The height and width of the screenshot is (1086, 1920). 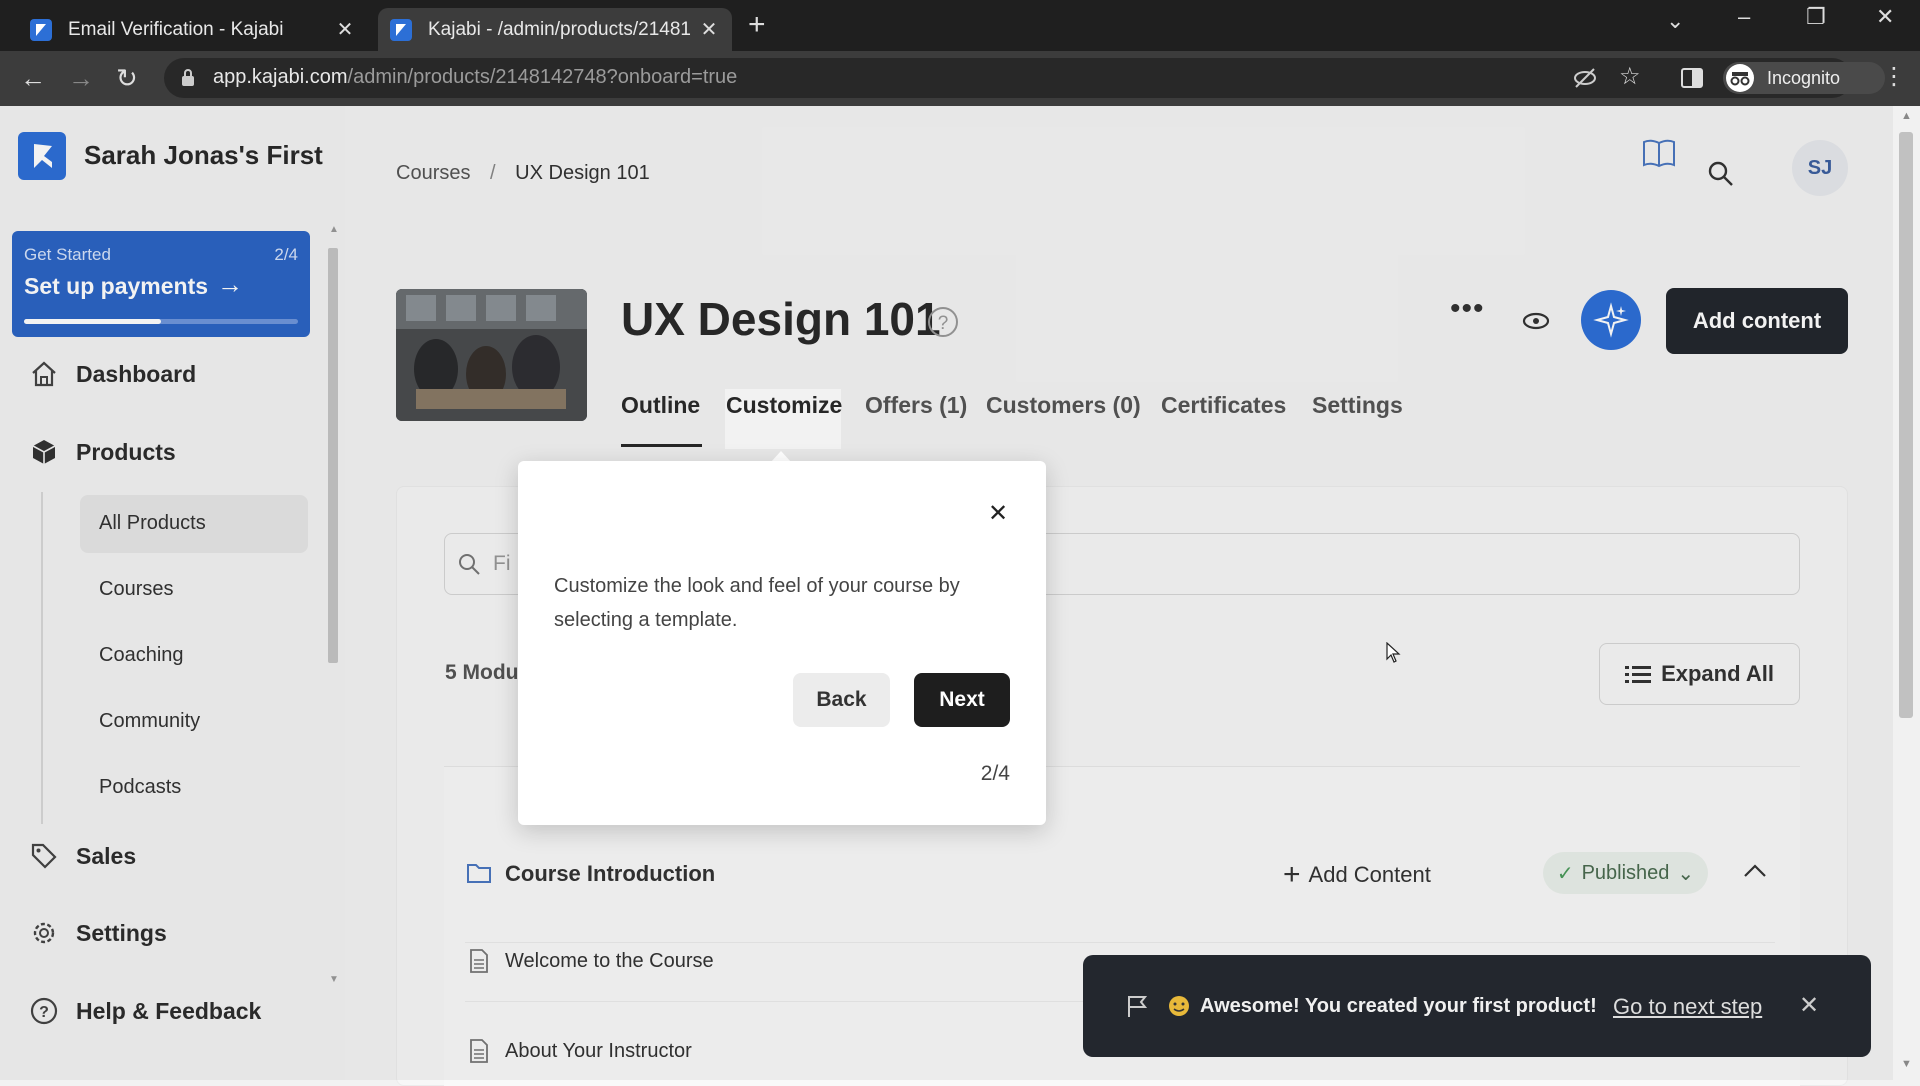 I want to click on breadcrumb-courses-link: Courses, so click(x=433, y=173).